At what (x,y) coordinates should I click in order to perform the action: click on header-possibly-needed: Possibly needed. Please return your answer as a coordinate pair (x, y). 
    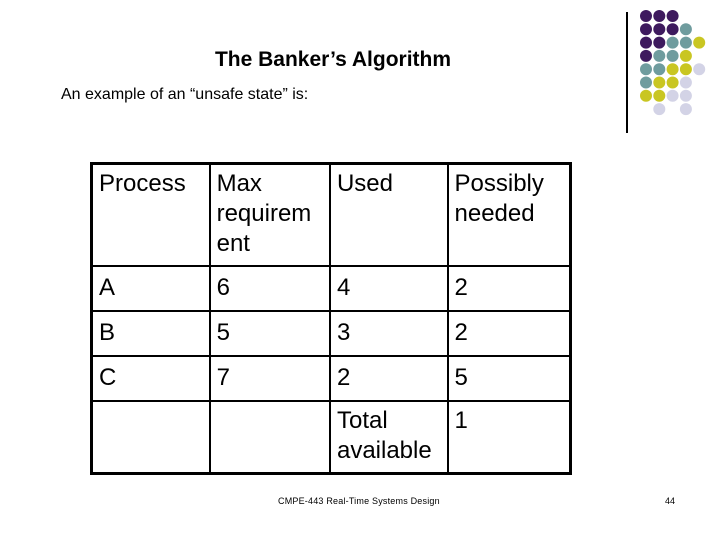
    Looking at the image, I should click on (509, 214).